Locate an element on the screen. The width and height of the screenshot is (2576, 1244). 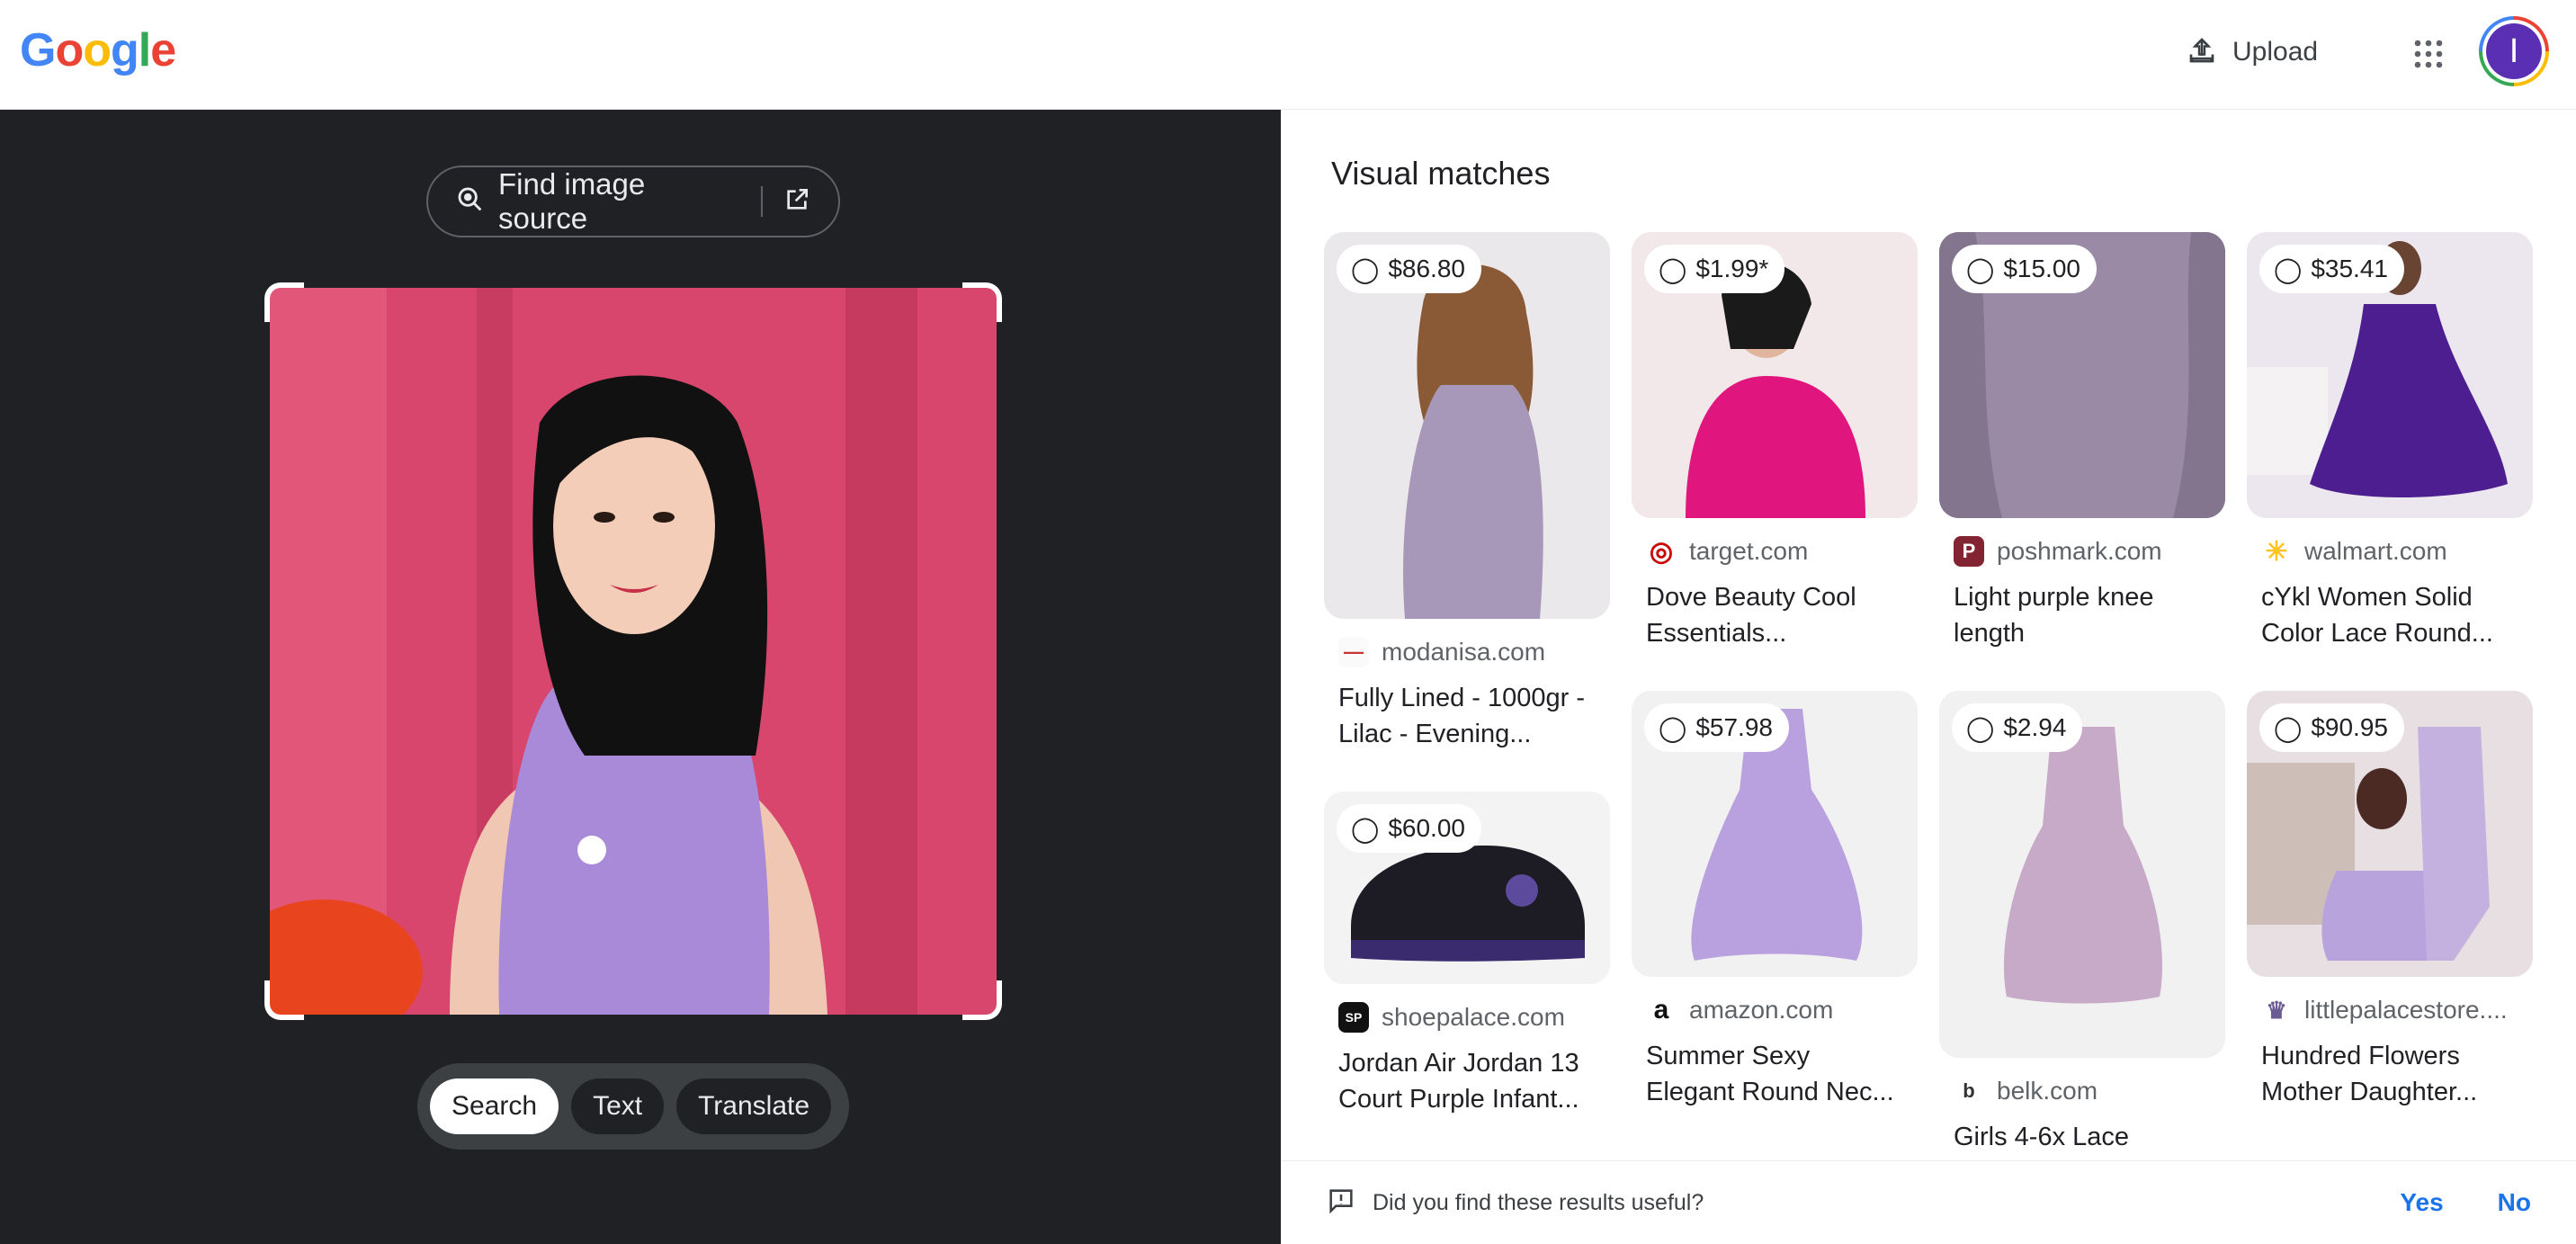
price-badge: ◯ $60.00 is located at coordinates (1409, 828).